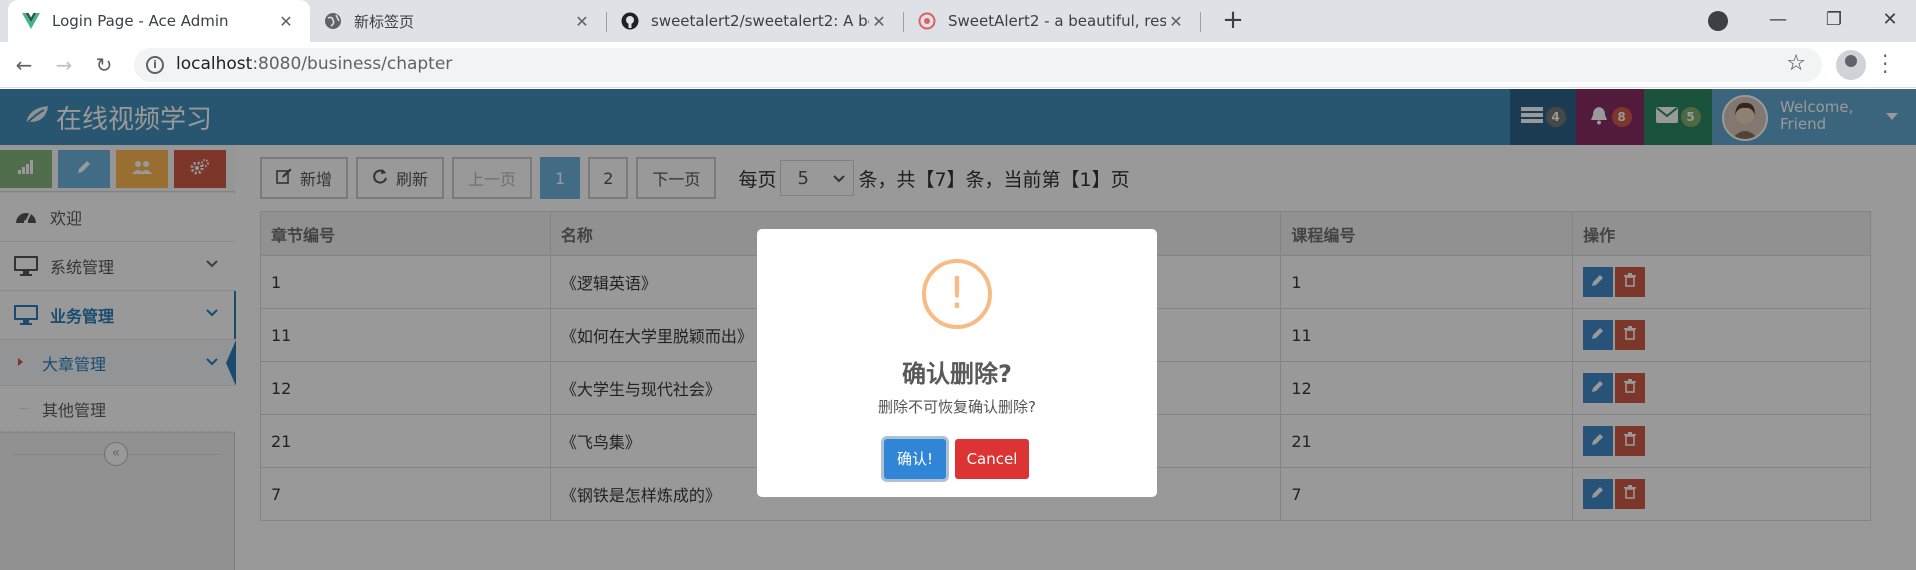 The height and width of the screenshot is (570, 1916). Describe the element at coordinates (957, 407) in the screenshot. I see `dialog-text: 删除不可恢复确认删除?` at that location.